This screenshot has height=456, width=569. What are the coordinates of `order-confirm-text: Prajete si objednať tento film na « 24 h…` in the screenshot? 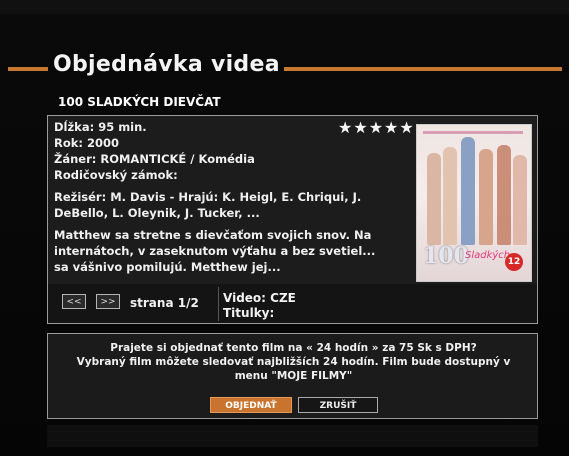 It's located at (293, 362).